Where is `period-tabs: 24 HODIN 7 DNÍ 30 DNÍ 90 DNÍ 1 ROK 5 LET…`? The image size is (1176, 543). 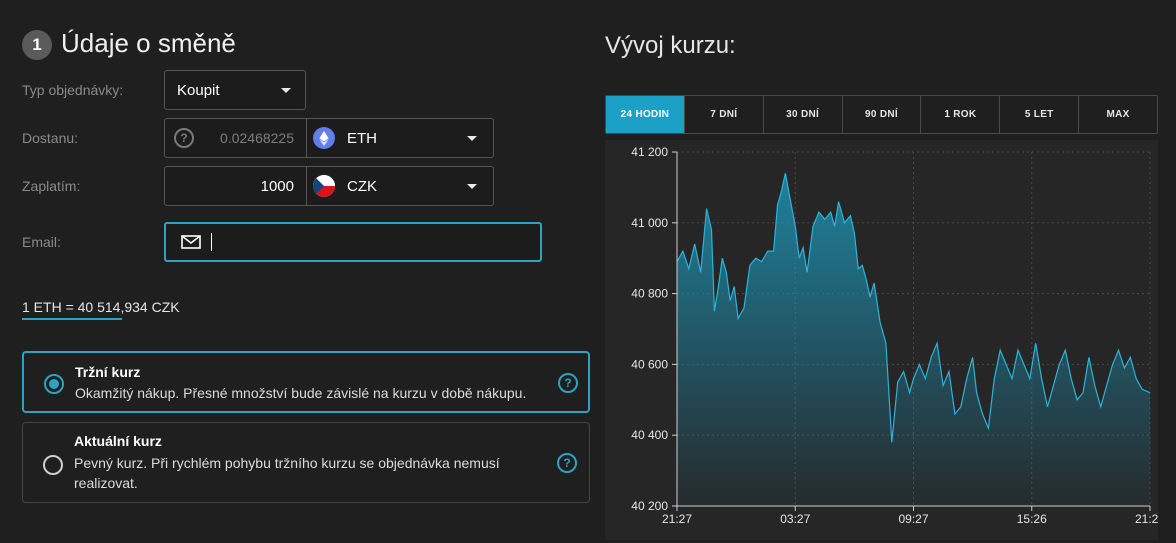
period-tabs: 24 HODIN 7 DNÍ 30 DNÍ 90 DNÍ 1 ROK 5 LET… is located at coordinates (881, 114).